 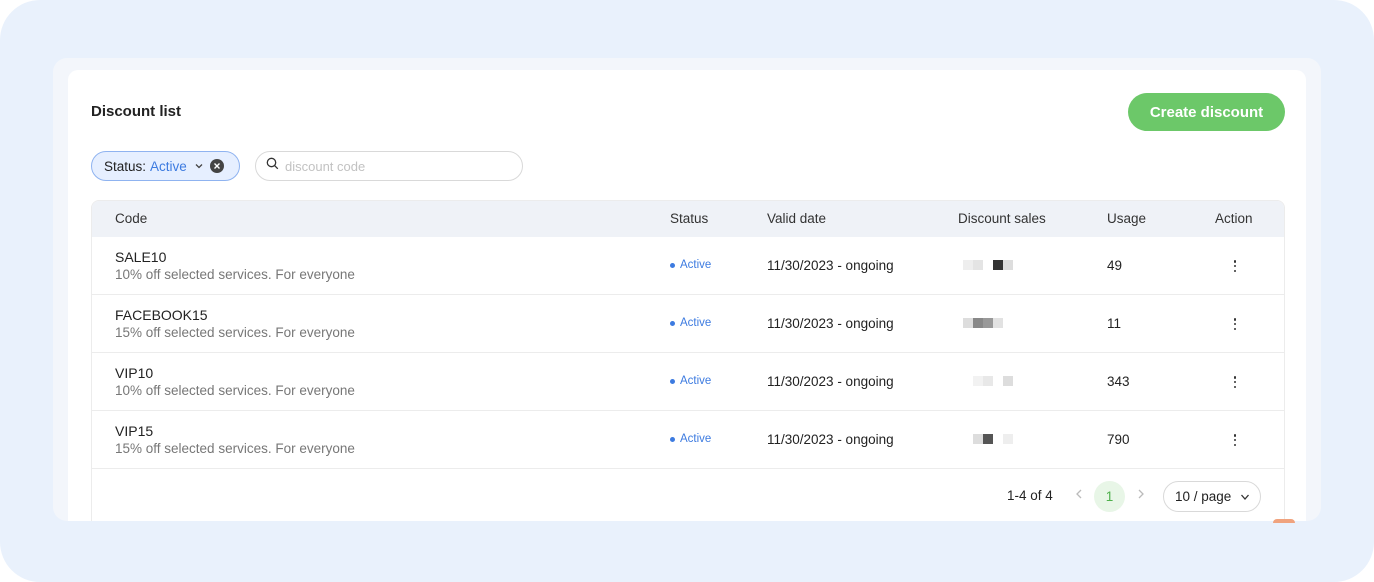 What do you see at coordinates (161, 315) in the screenshot?
I see `discount-code: FACEBOOK15` at bounding box center [161, 315].